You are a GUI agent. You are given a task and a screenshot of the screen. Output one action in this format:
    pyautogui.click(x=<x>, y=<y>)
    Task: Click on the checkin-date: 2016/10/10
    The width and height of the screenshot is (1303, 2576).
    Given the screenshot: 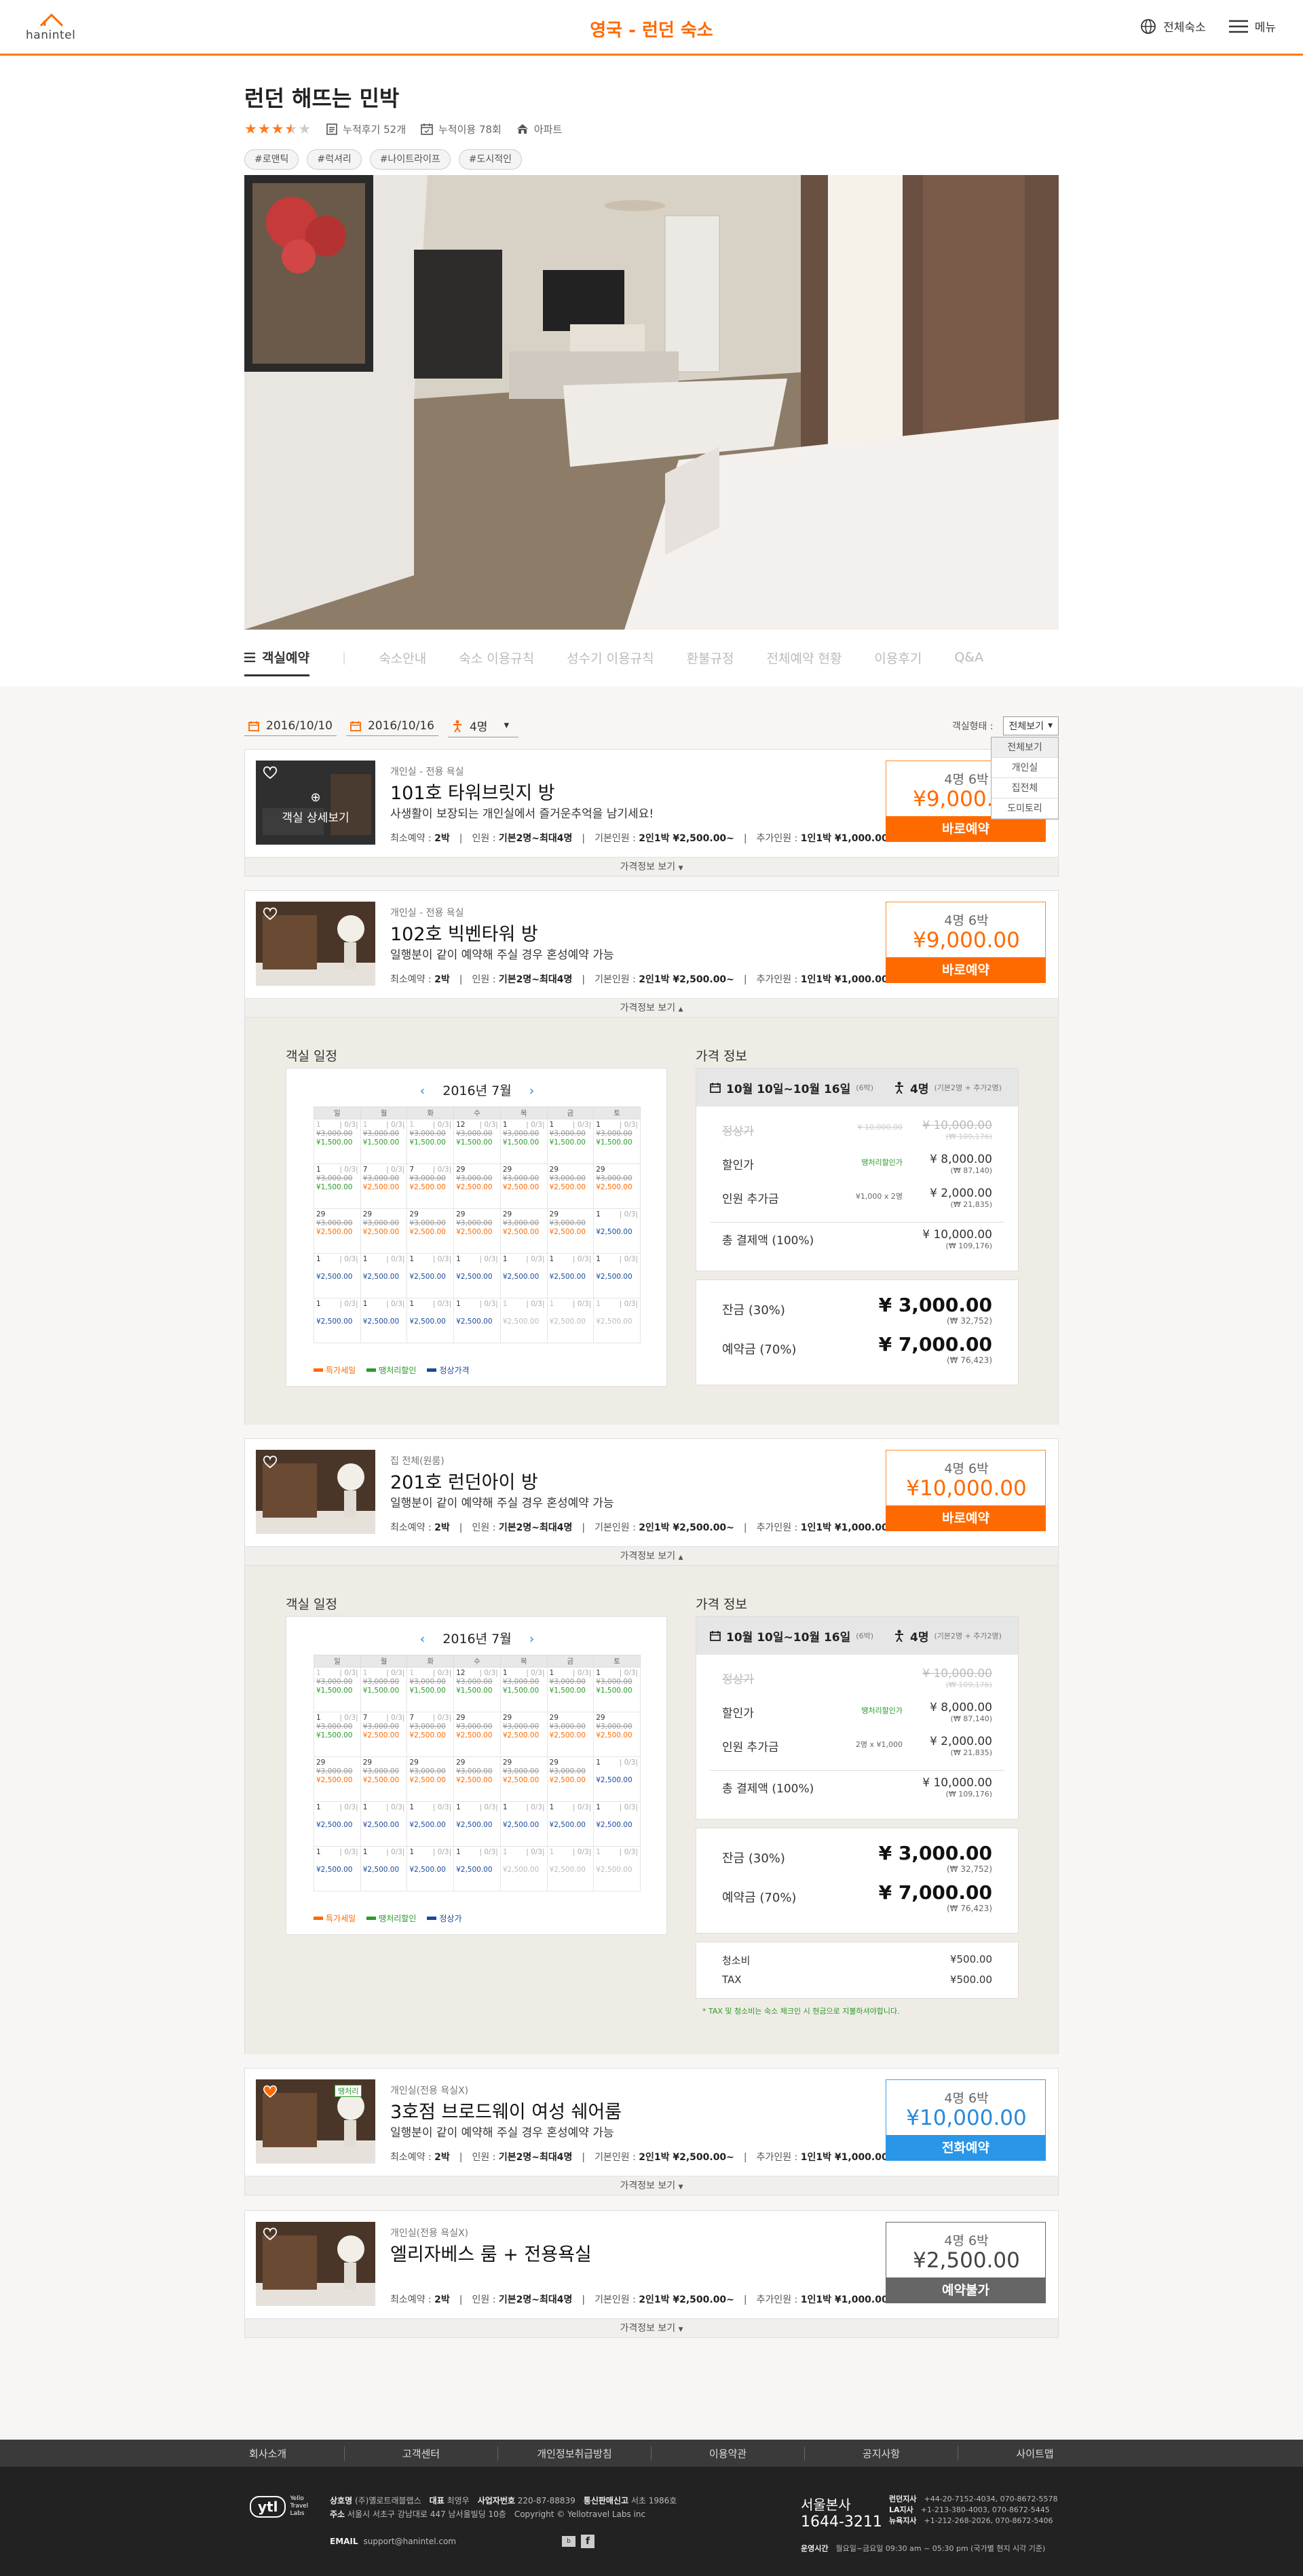 What is the action you would take?
    pyautogui.click(x=290, y=726)
    